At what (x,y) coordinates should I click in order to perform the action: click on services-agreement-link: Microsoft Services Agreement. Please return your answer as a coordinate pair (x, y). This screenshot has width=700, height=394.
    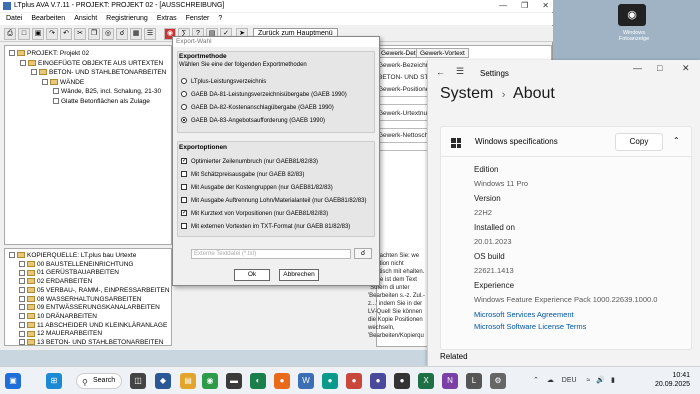
    Looking at the image, I should click on (524, 314).